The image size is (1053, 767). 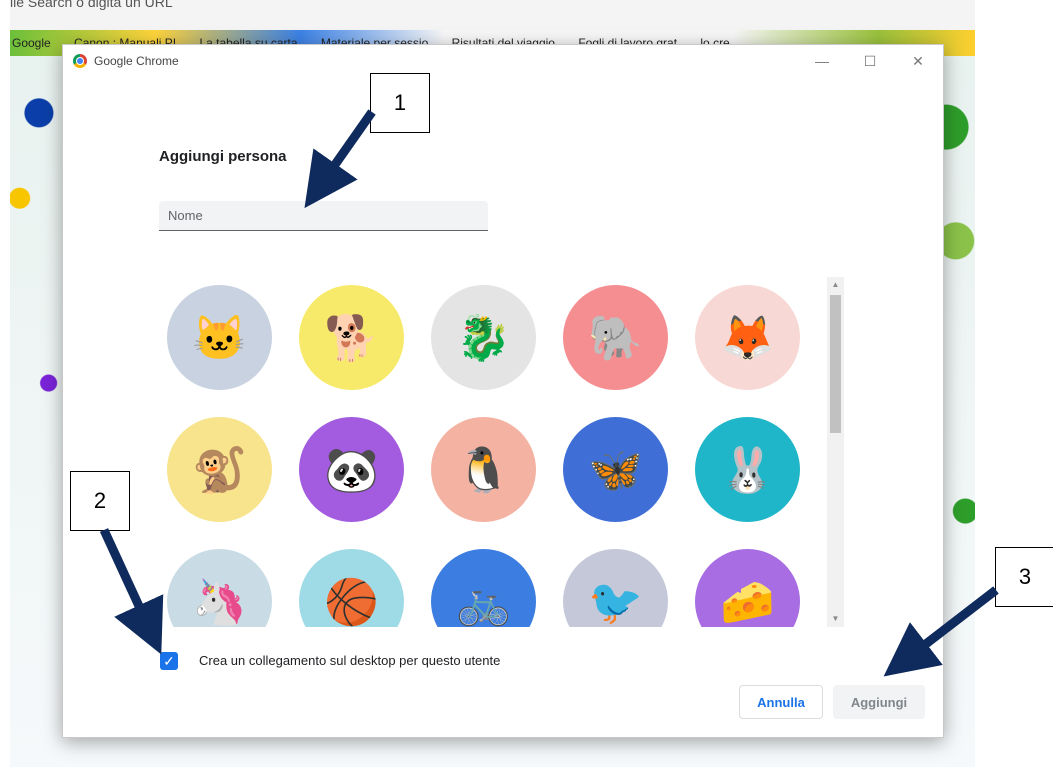 What do you see at coordinates (822, 61) in the screenshot?
I see `minimize-icon: —` at bounding box center [822, 61].